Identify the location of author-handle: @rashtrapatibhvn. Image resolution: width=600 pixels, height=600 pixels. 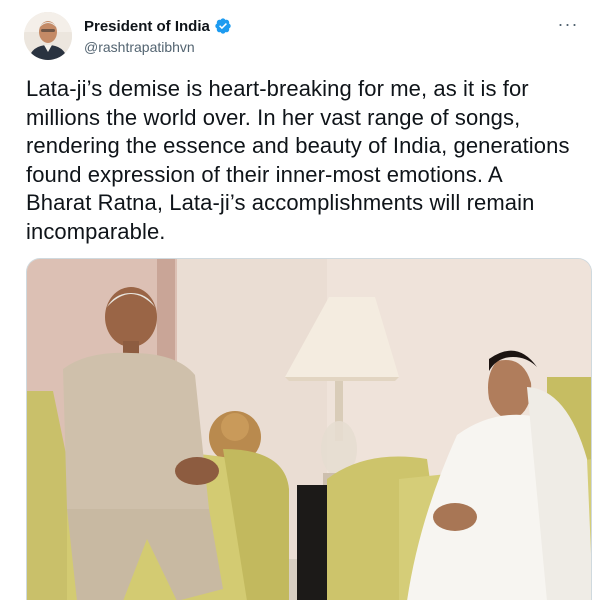
(158, 47).